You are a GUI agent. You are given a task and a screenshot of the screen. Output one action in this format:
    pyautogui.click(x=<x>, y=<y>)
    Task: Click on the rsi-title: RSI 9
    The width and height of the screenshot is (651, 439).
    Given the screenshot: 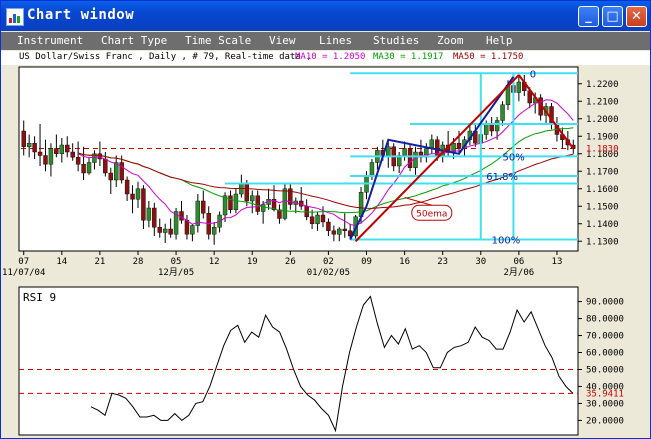 What is the action you would take?
    pyautogui.click(x=39, y=297)
    